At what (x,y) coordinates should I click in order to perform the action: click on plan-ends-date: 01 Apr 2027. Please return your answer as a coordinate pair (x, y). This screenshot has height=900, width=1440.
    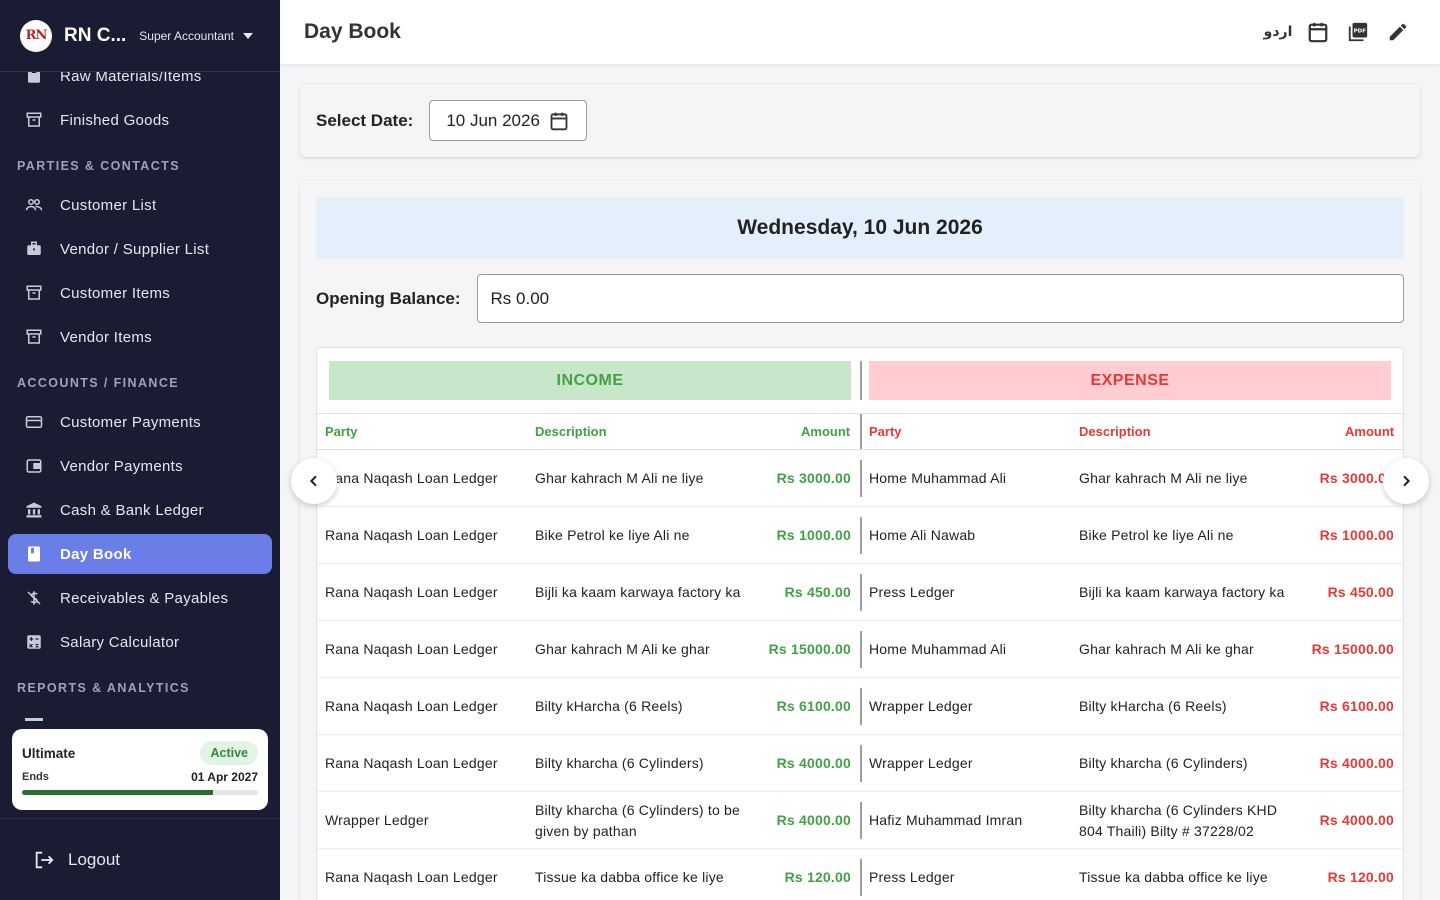
    Looking at the image, I should click on (224, 777).